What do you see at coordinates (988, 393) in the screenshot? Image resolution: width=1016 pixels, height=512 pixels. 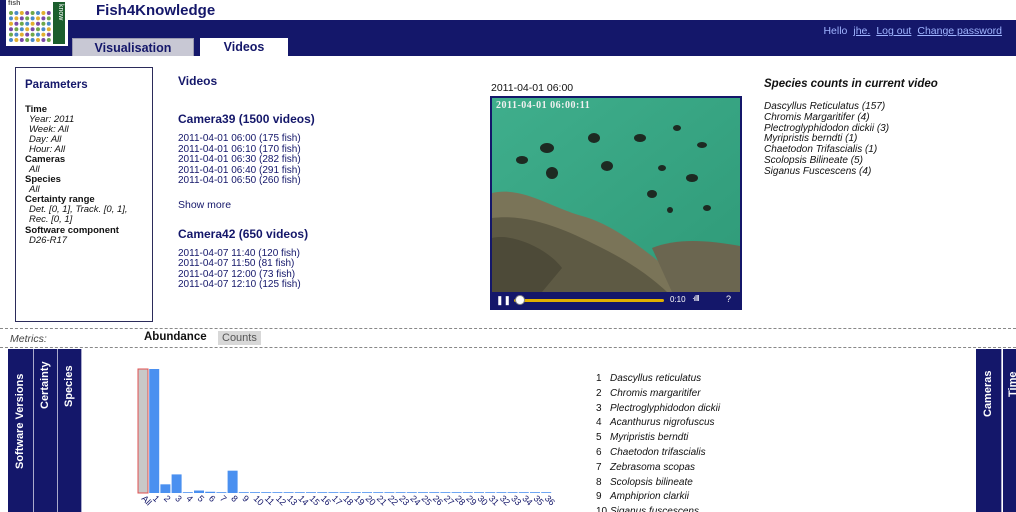 I see `side-tab-label: Cameras` at bounding box center [988, 393].